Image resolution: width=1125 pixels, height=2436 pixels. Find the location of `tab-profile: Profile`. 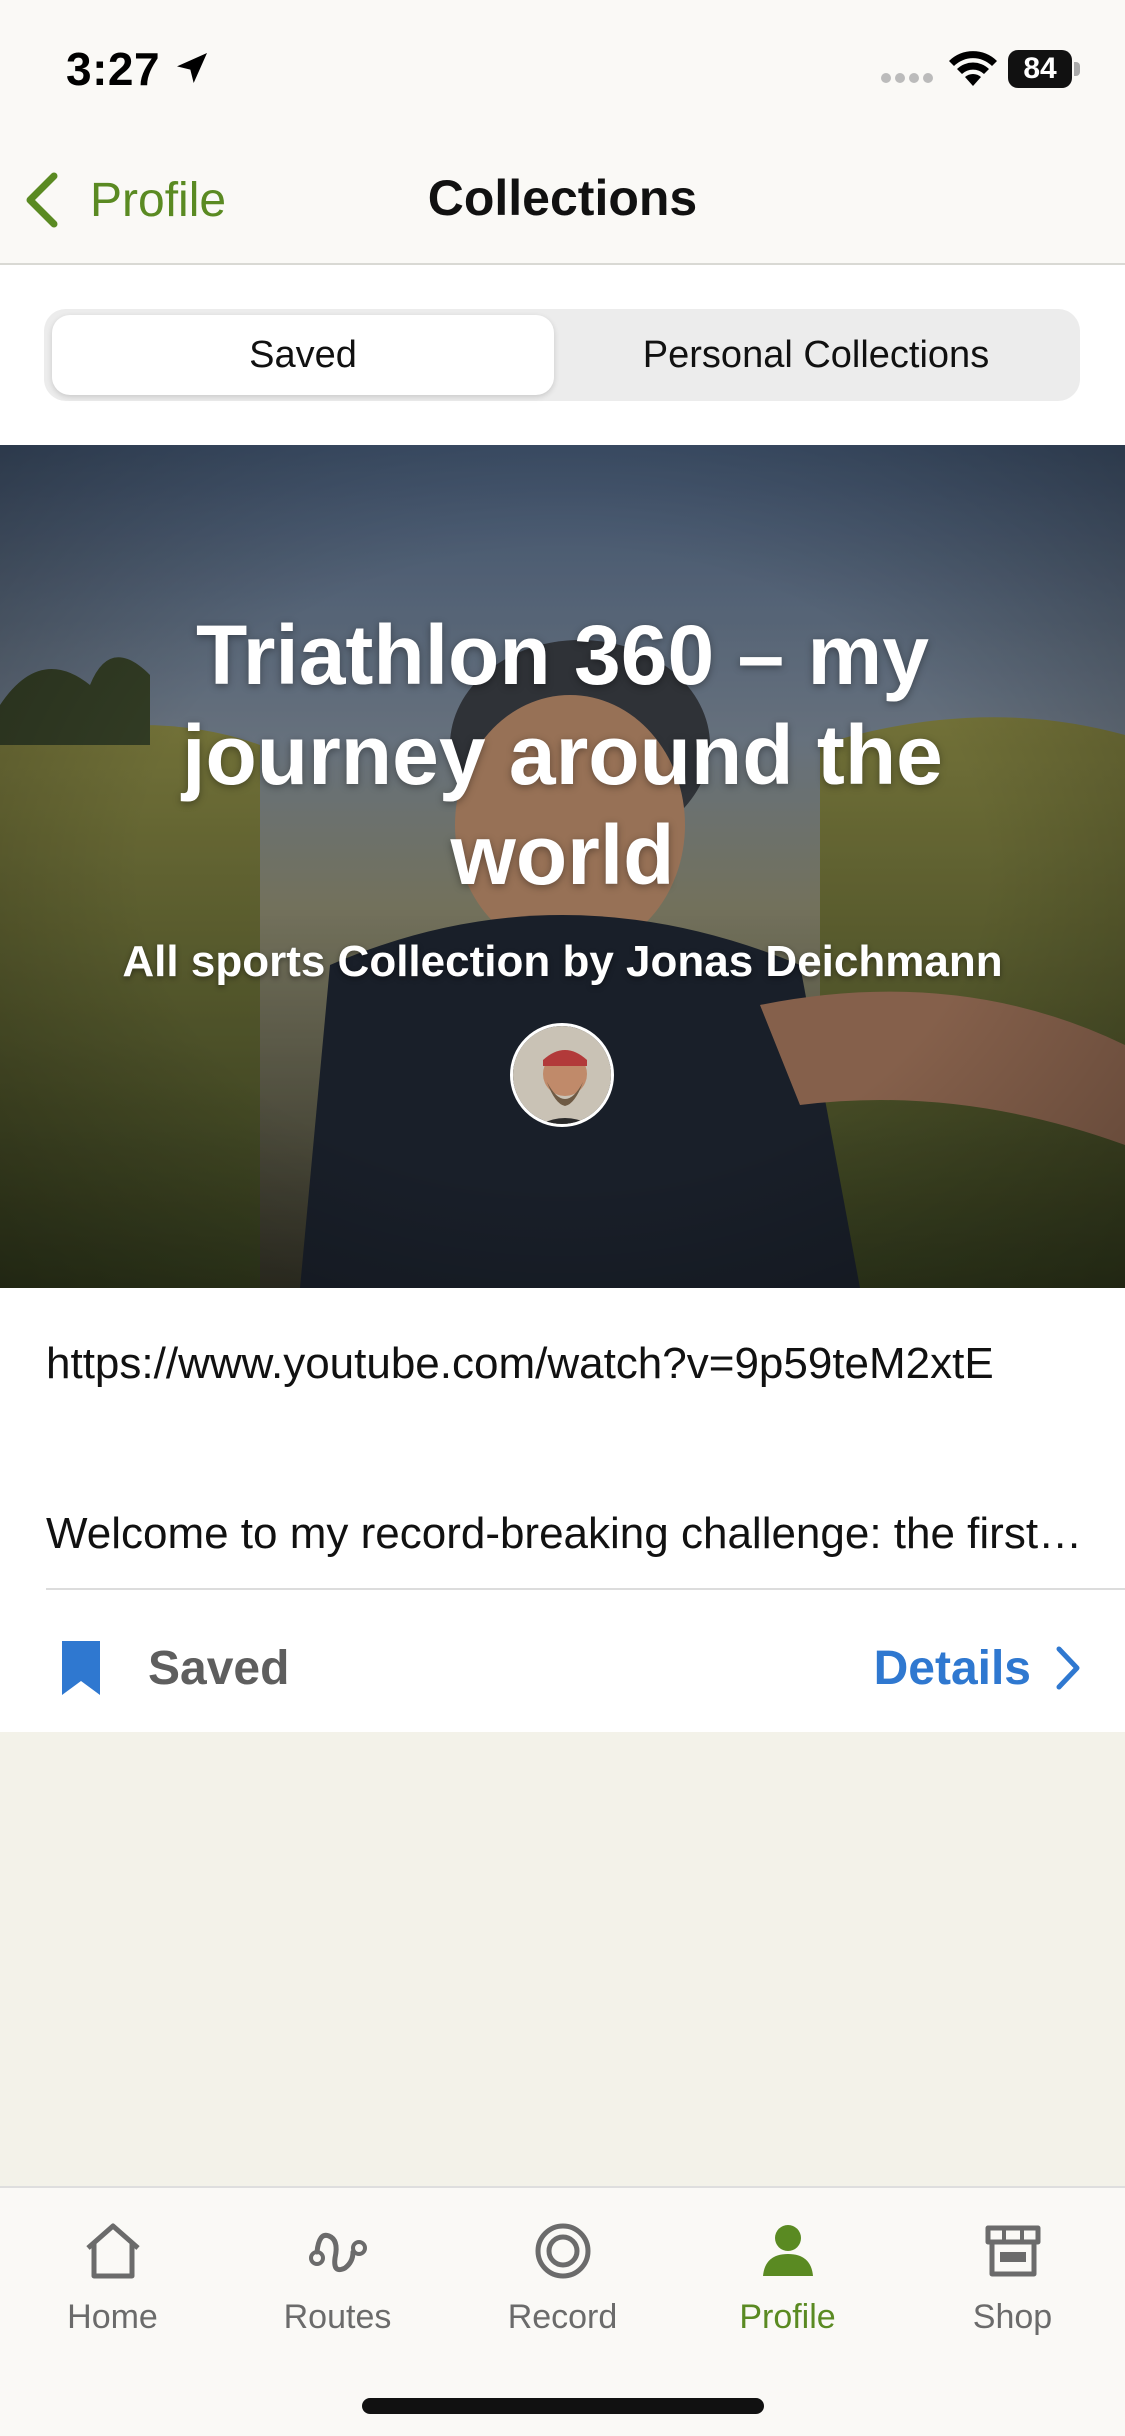

tab-profile: Profile is located at coordinates (787, 2293).